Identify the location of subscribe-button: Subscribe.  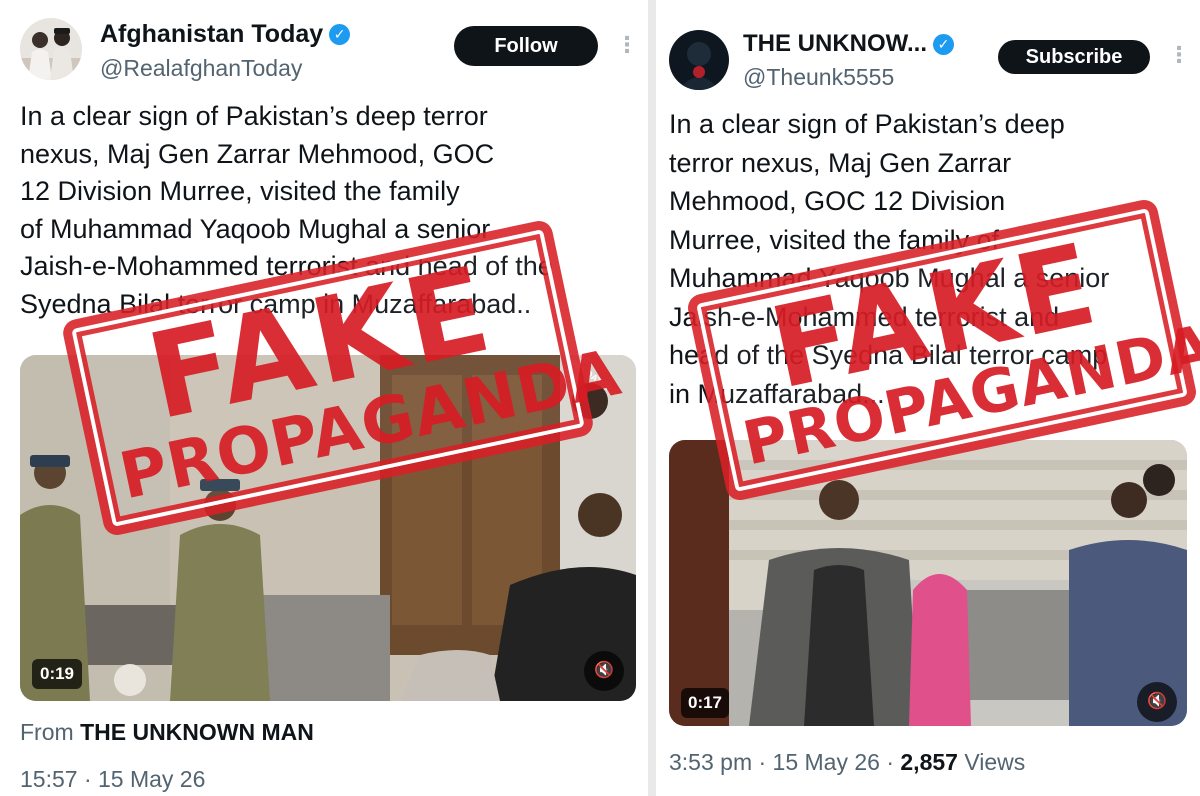
(1074, 57).